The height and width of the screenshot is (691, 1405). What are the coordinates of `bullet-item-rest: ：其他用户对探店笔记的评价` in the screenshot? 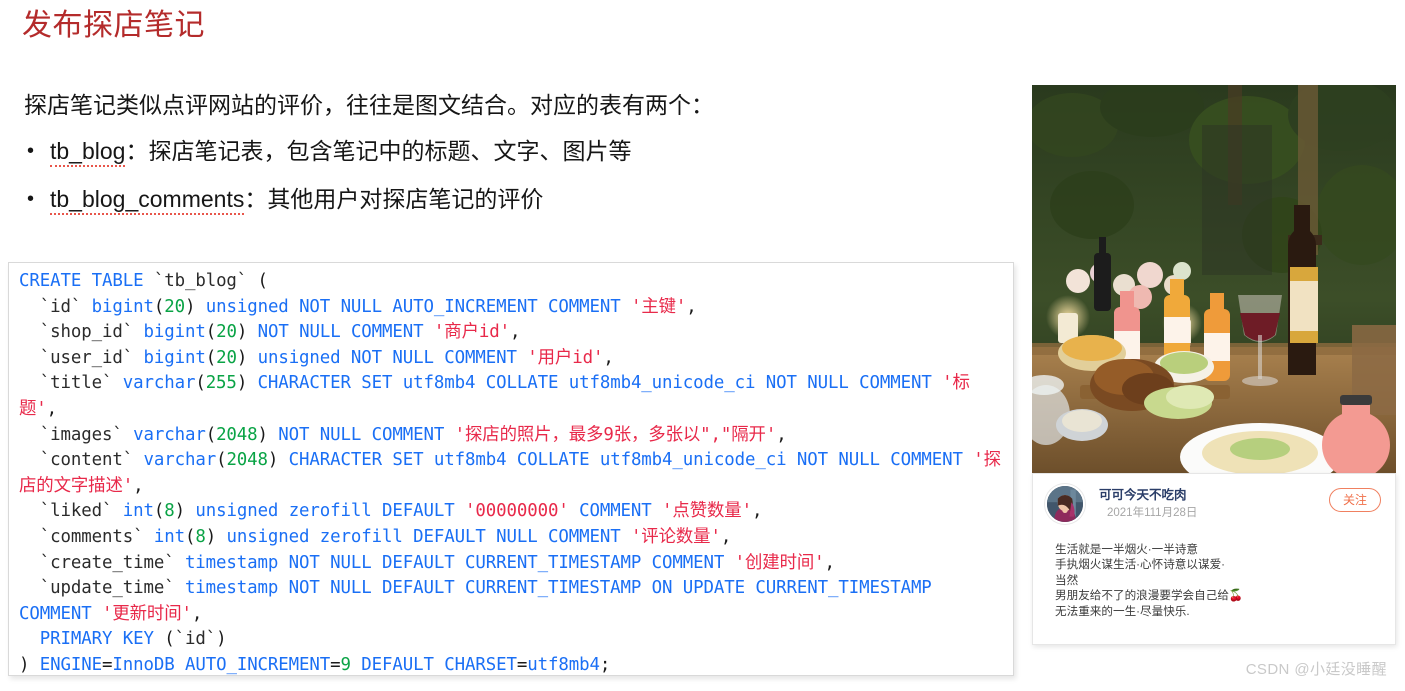 It's located at (394, 199).